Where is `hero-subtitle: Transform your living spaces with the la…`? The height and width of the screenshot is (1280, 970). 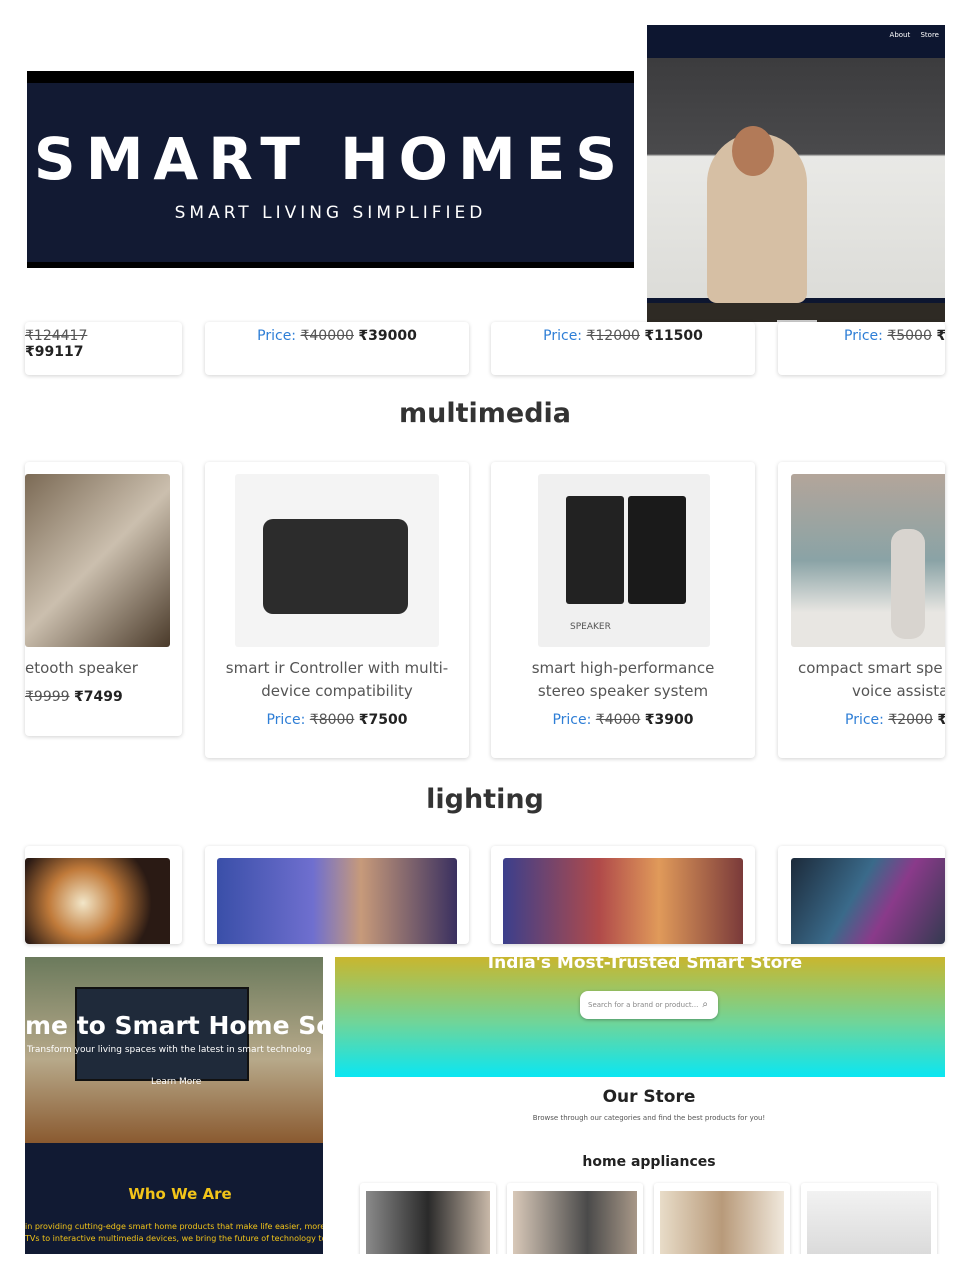 hero-subtitle: Transform your living spaces with the la… is located at coordinates (169, 1050).